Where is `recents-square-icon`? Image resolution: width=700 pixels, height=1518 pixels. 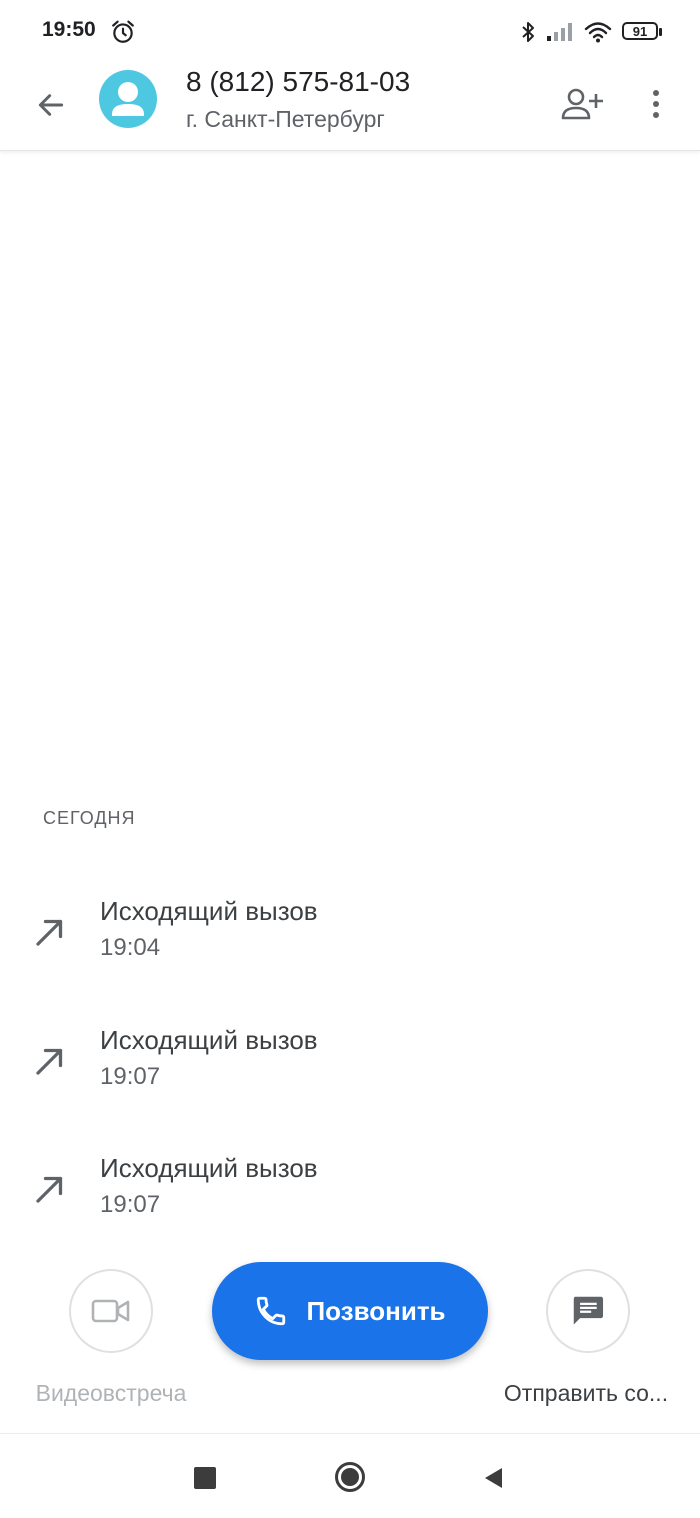 recents-square-icon is located at coordinates (205, 1478).